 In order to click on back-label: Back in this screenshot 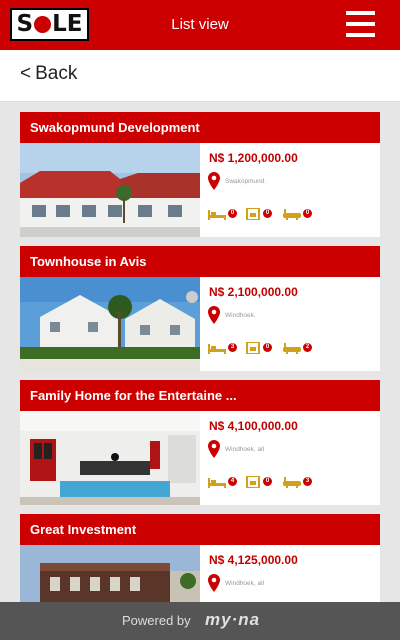, I will do `click(56, 73)`.